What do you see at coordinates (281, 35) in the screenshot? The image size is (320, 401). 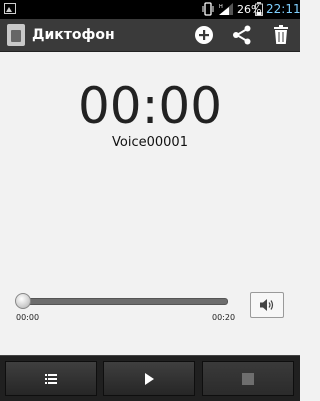 I see `delete-icon` at bounding box center [281, 35].